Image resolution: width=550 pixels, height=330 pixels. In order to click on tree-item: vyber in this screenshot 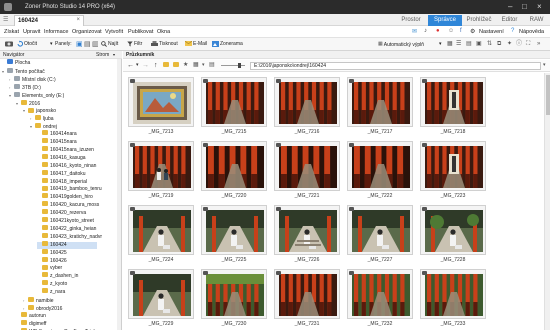, I will do `click(49, 268)`.